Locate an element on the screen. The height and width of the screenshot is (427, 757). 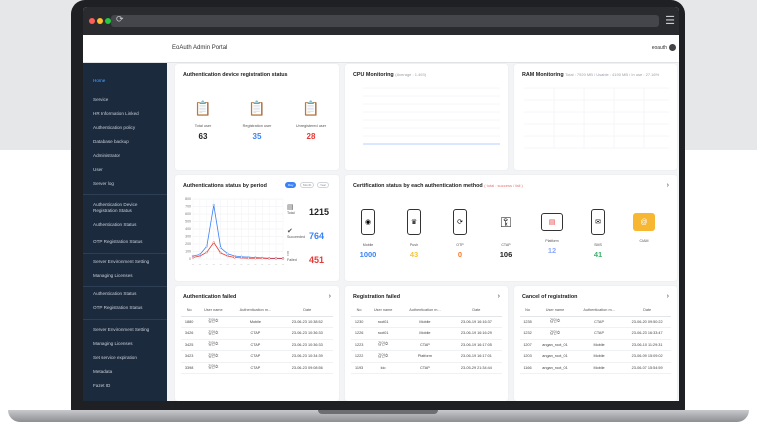
table-cell: root01 is located at coordinates (383, 333).